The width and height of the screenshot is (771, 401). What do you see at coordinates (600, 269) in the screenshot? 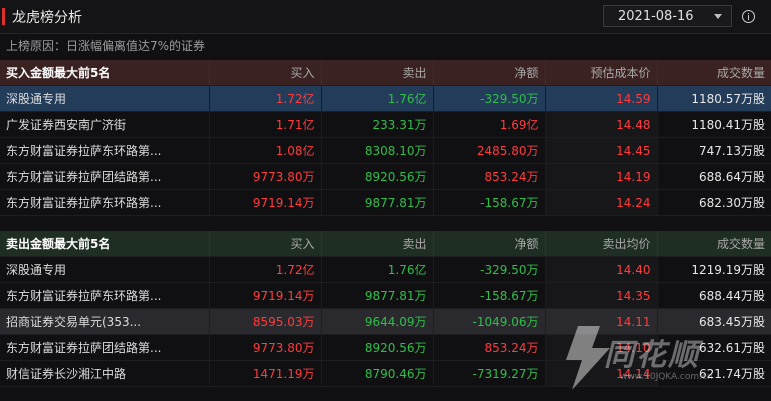
I see `avg-sell-price: 14.40` at bounding box center [600, 269].